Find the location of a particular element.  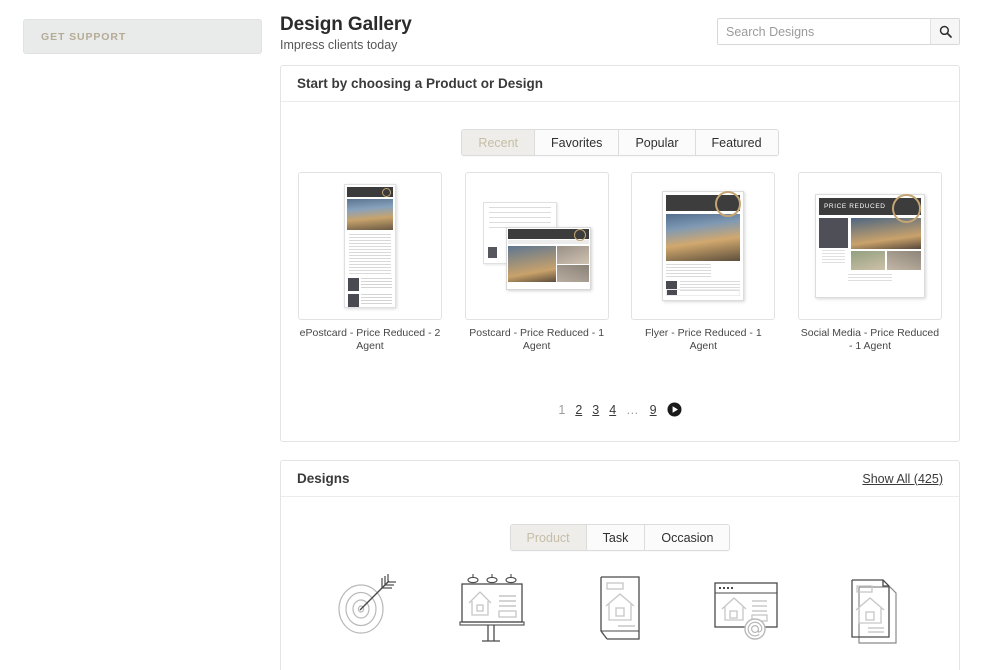

designs-card-header: Designs Show All (425) is located at coordinates (620, 479).